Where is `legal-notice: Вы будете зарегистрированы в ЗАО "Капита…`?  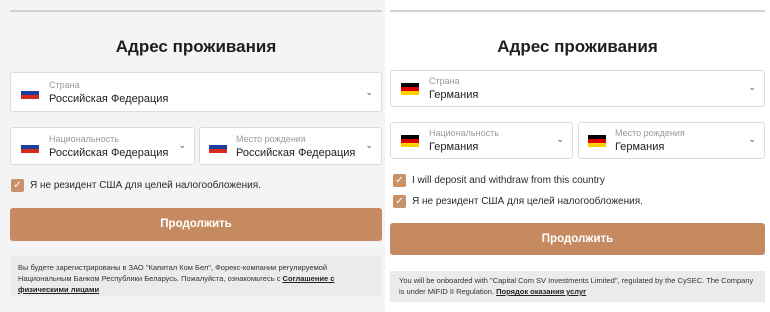 legal-notice: Вы будете зарегистрированы в ЗАО "Капита… is located at coordinates (196, 276).